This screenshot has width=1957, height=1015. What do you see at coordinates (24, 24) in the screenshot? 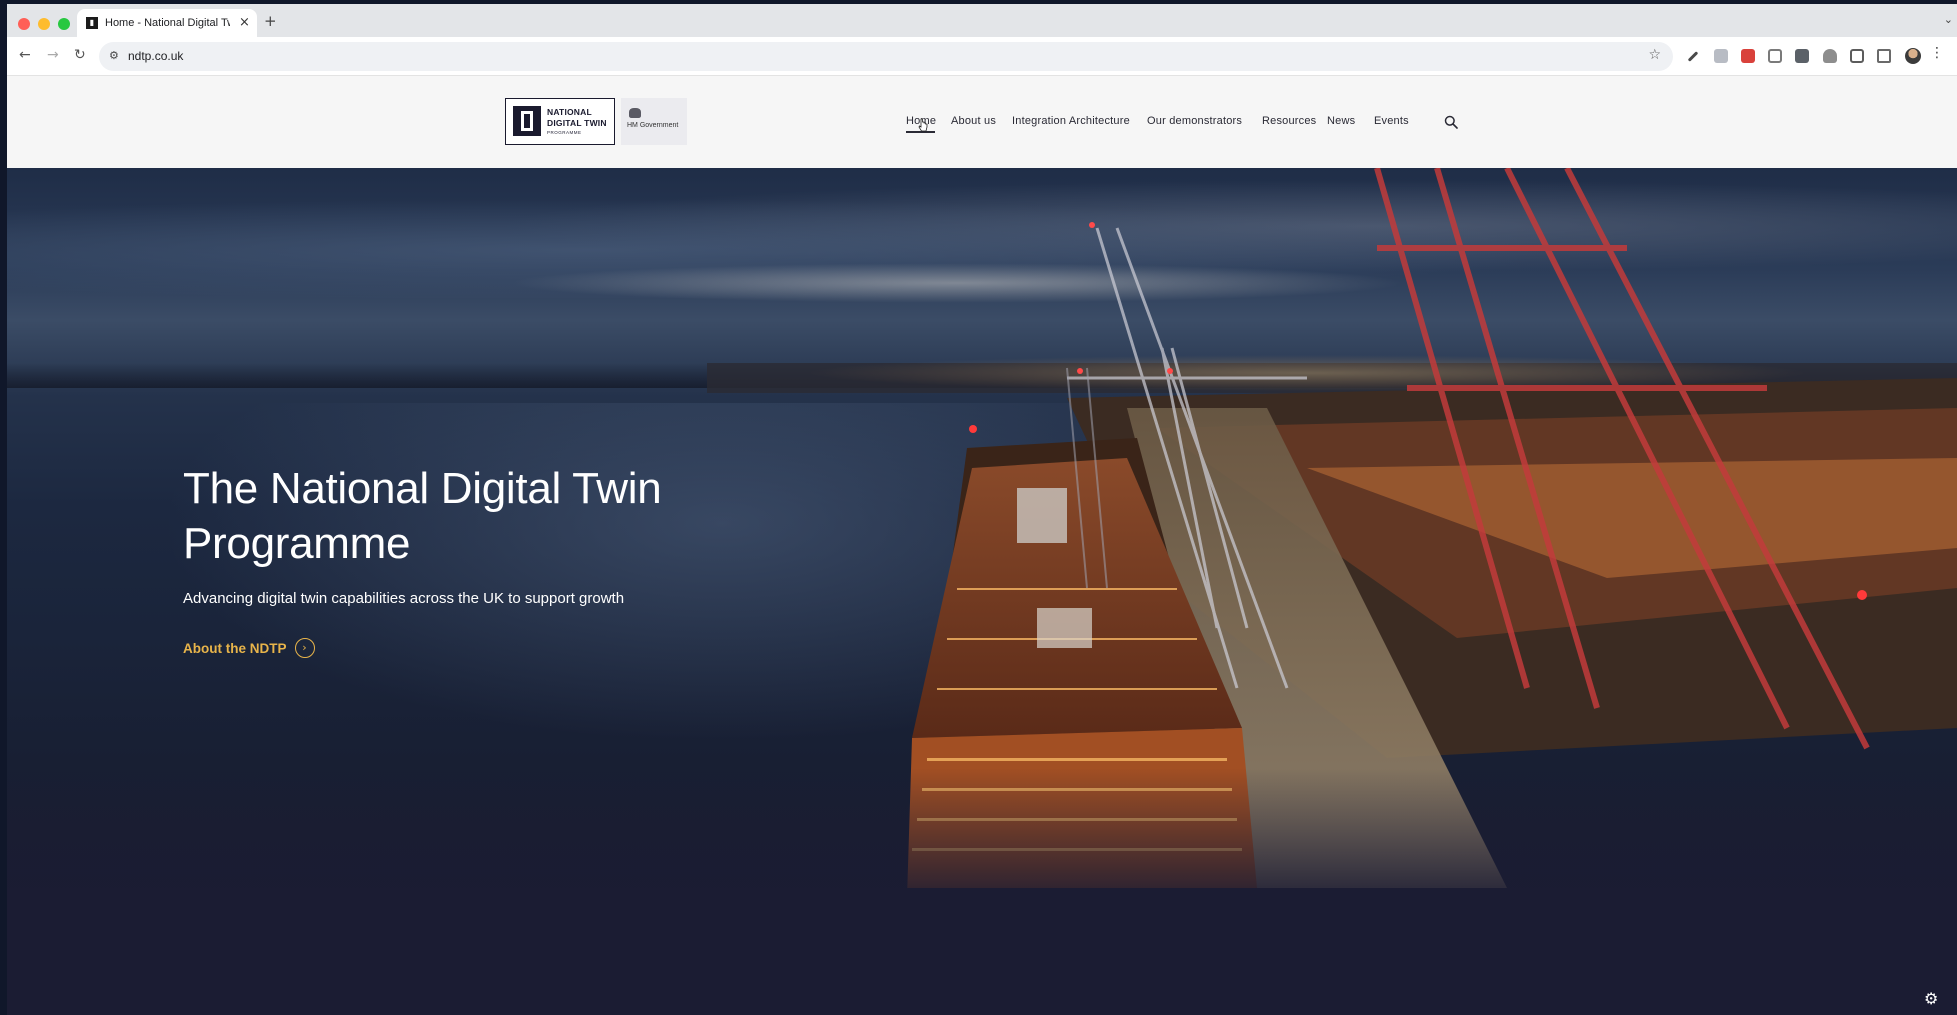
I see `close-window-button` at bounding box center [24, 24].